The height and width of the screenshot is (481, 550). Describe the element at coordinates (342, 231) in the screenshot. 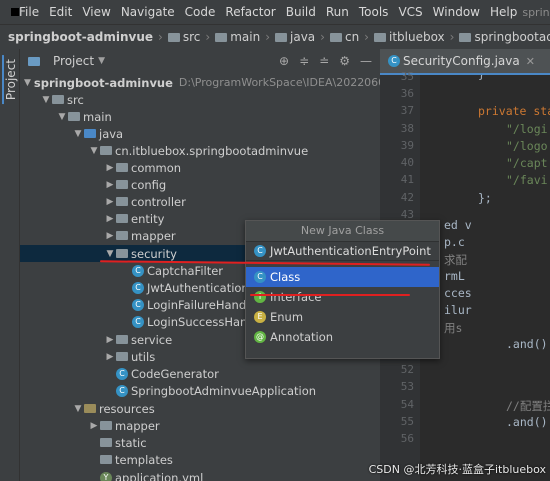

I see `dialog-title: New Java Class` at that location.